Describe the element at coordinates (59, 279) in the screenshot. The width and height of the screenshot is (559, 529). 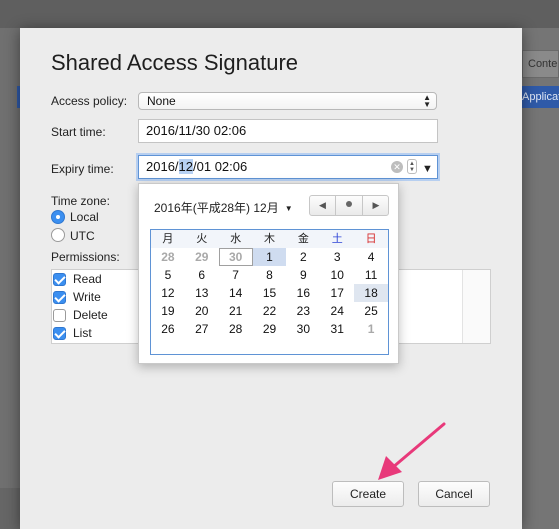
I see `permission-read-checkbox` at that location.